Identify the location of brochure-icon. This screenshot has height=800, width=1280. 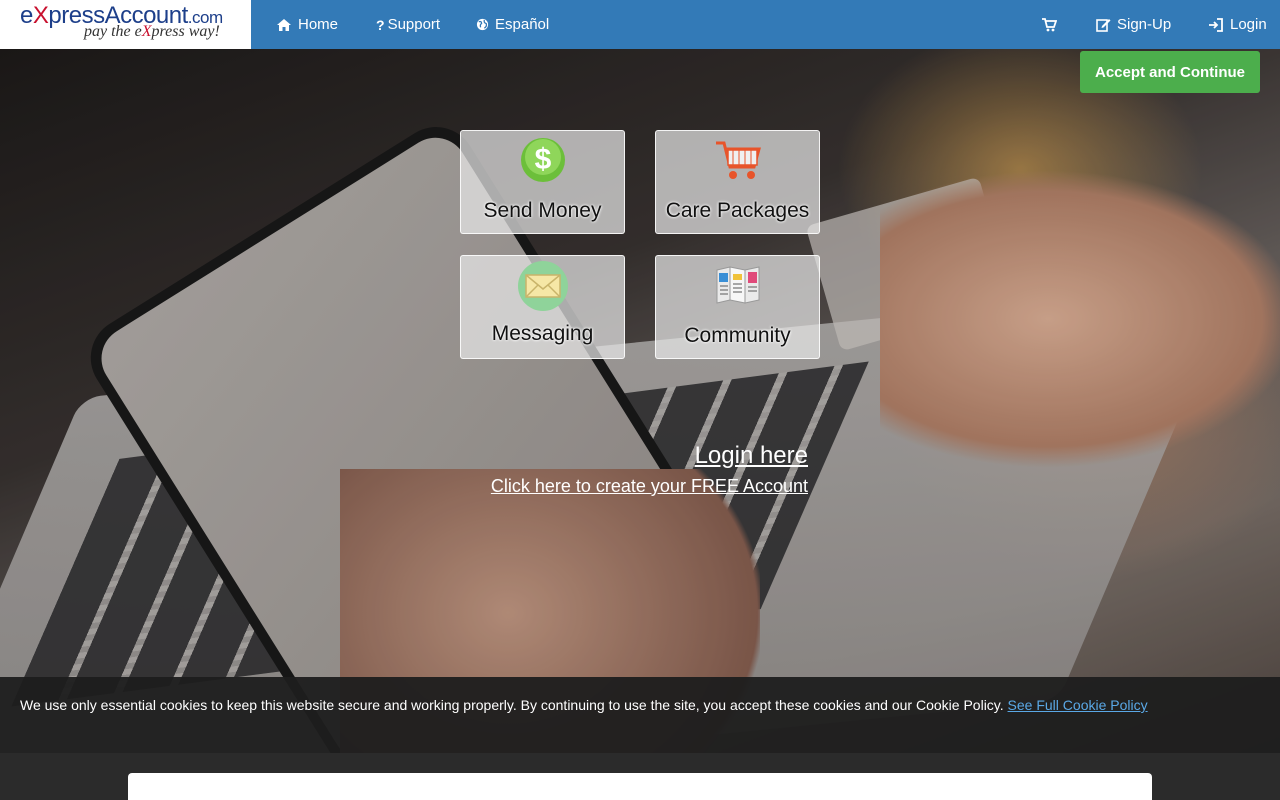
(737, 285).